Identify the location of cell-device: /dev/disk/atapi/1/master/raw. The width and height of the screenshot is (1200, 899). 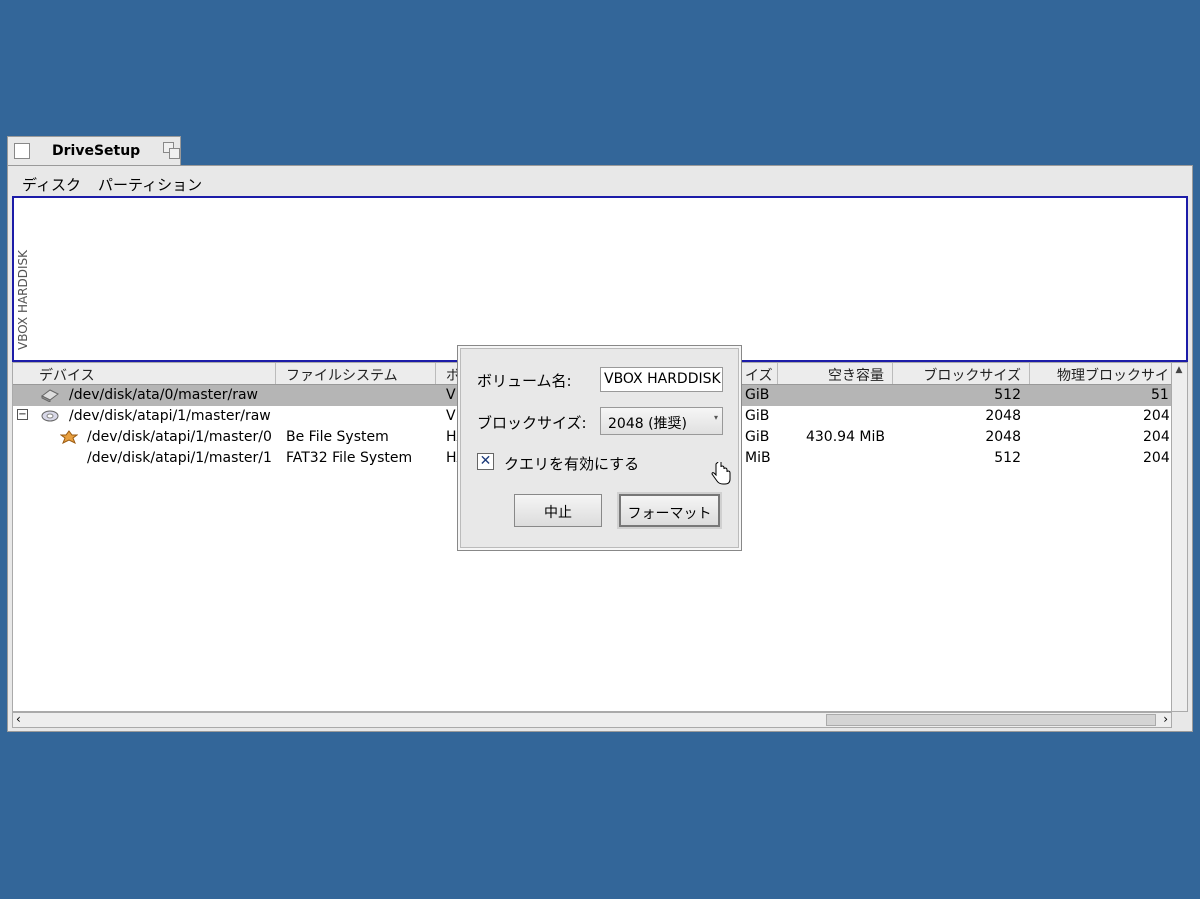
(170, 416).